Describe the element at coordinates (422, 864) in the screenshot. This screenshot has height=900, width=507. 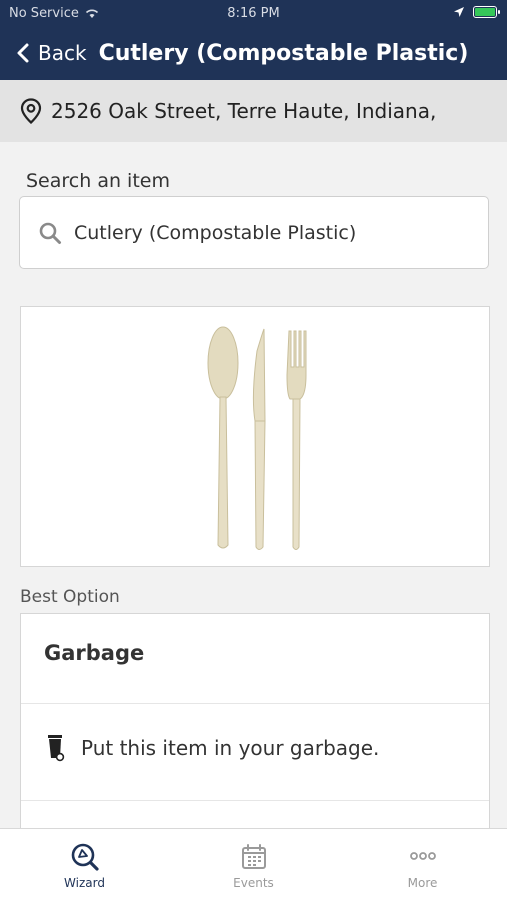
I see `tab-more: More` at that location.